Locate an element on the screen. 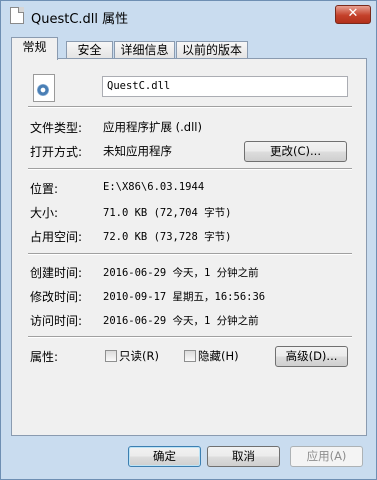 The image size is (377, 480). title-bar: QuestC.dll 属性 ✕ is located at coordinates (188, 16).